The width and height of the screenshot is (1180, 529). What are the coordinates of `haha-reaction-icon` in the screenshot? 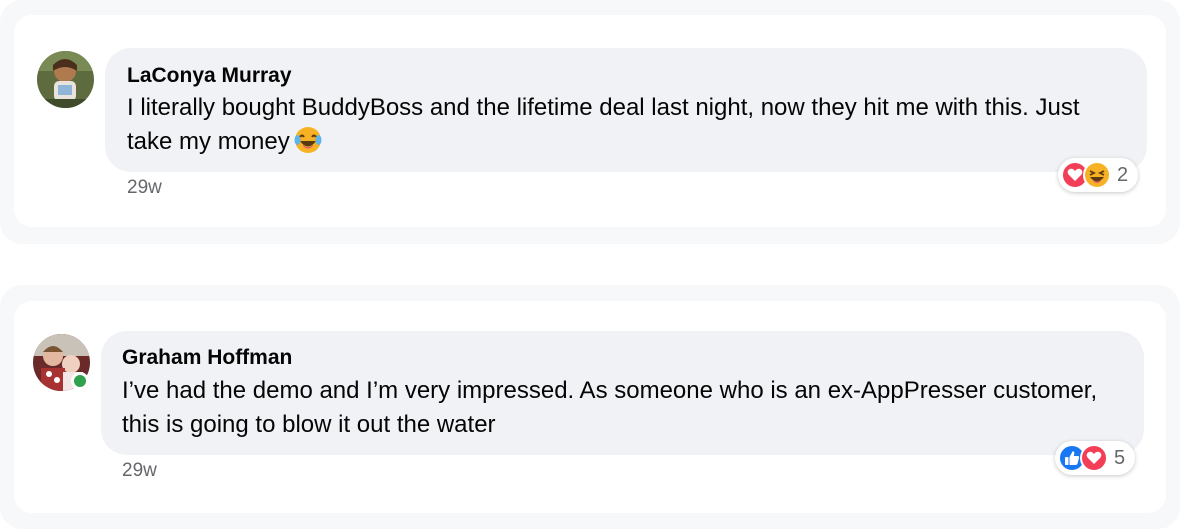 It's located at (1097, 175).